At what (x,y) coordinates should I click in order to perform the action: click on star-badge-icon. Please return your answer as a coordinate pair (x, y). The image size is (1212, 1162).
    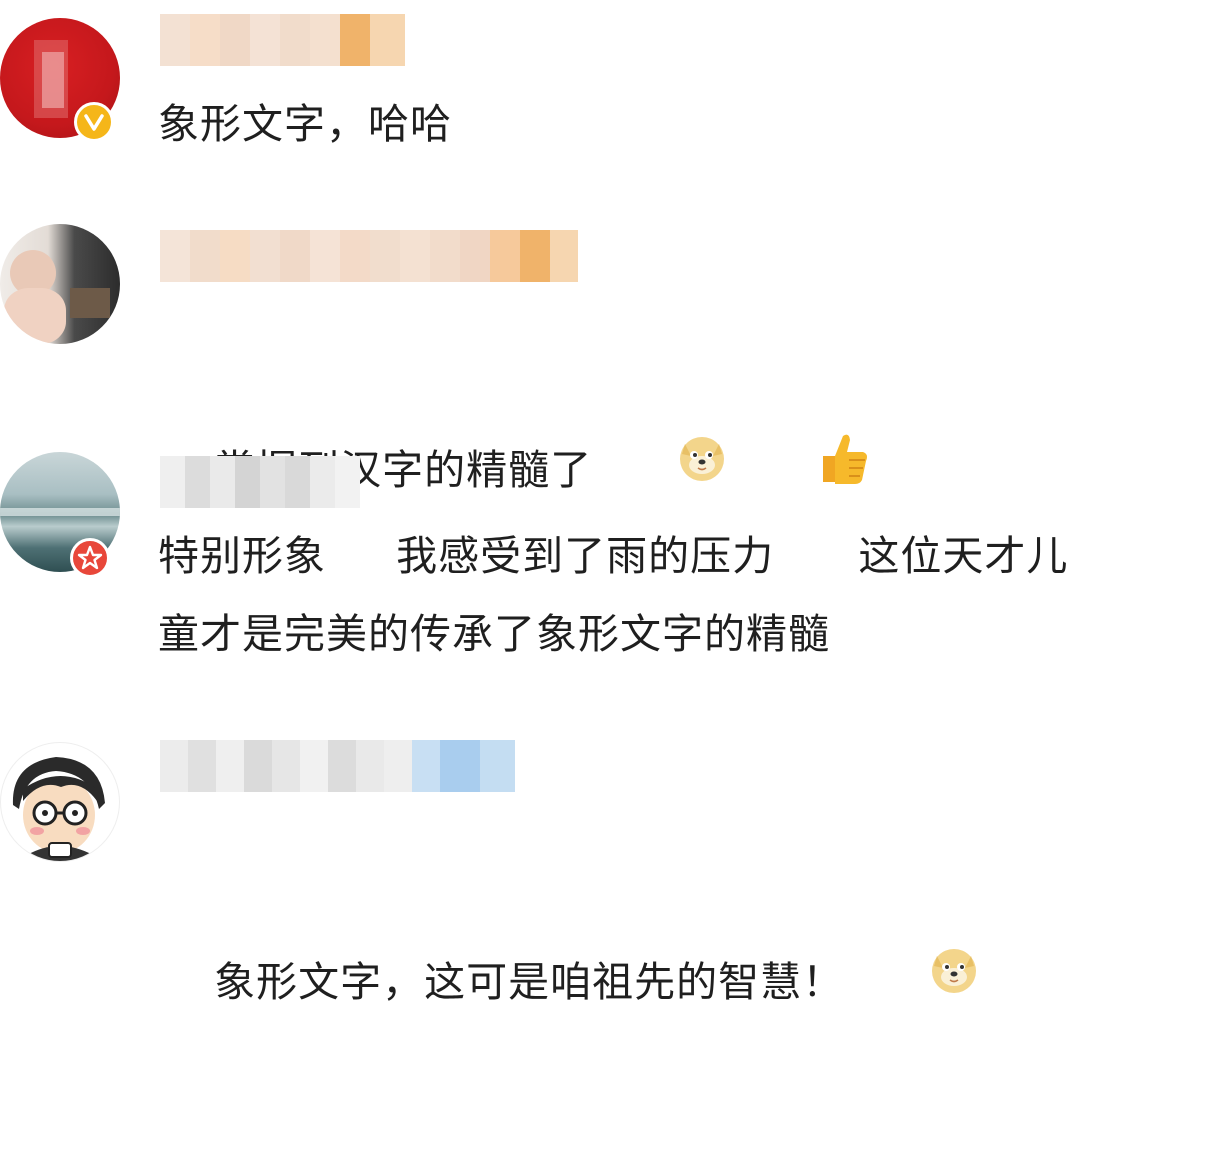
    Looking at the image, I should click on (90, 558).